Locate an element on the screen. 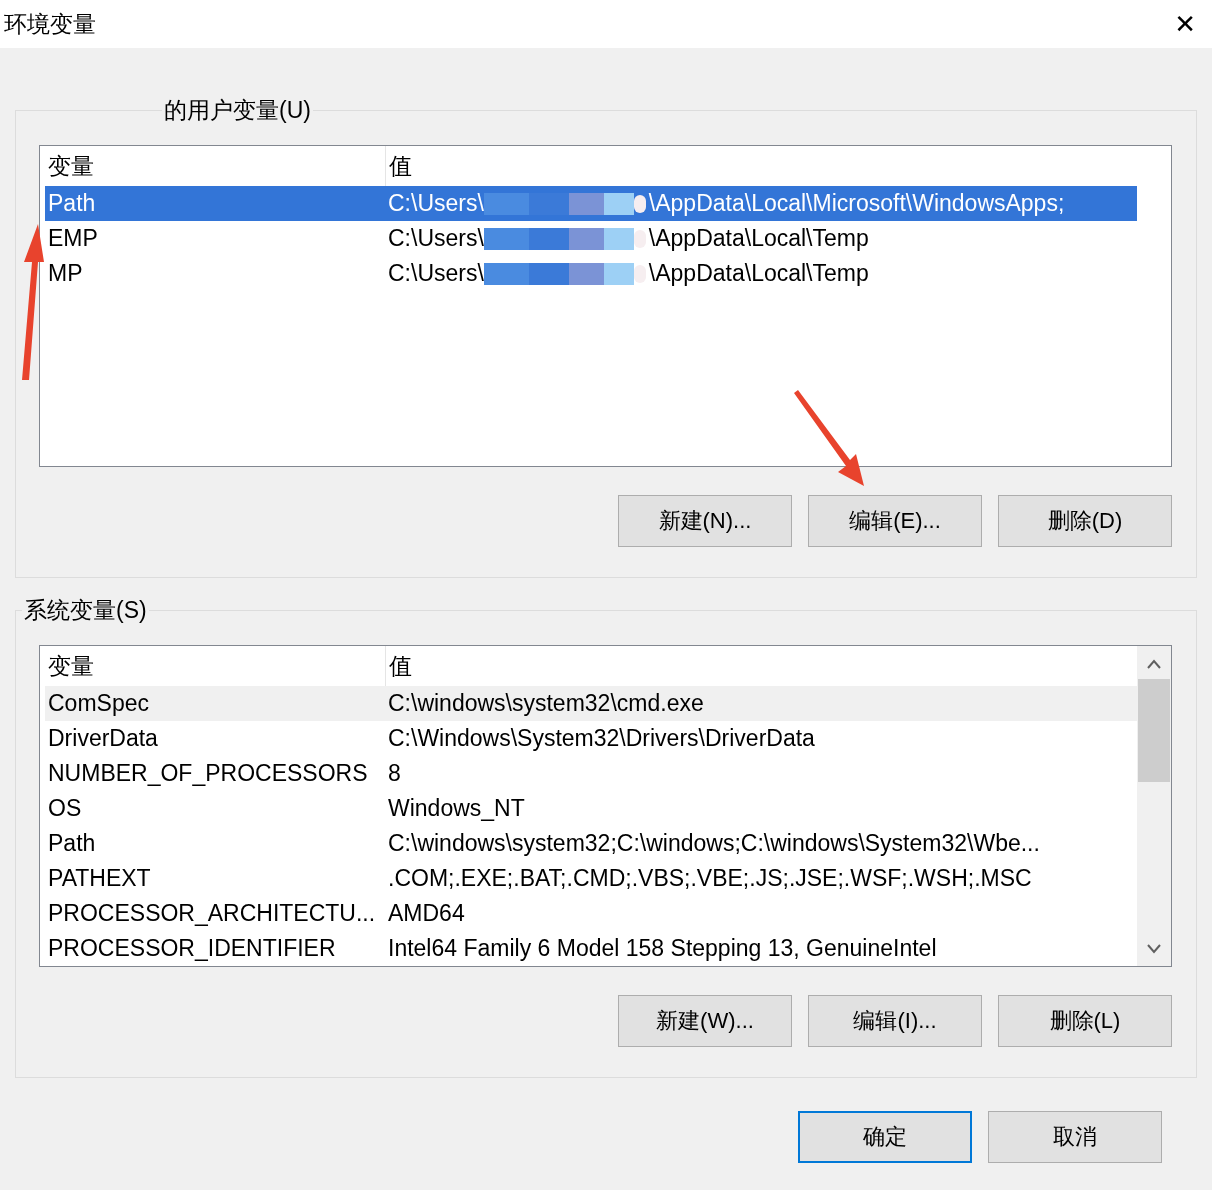 The image size is (1212, 1190). variable-name: DriverData is located at coordinates (103, 738).